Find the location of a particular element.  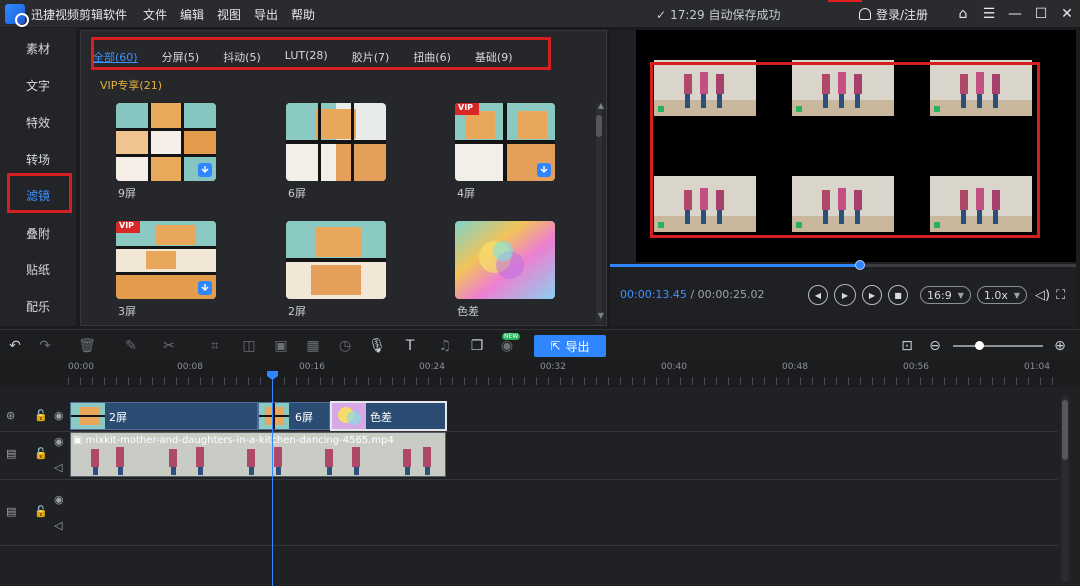

sidebar-item-overlay: 叠附 is located at coordinates (38, 233).